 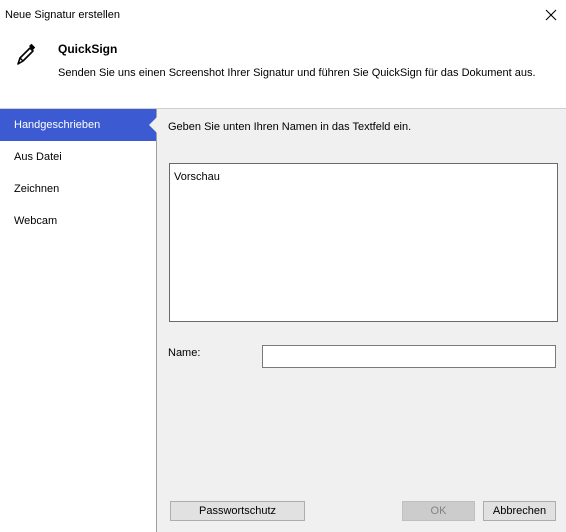 What do you see at coordinates (283, 15) in the screenshot?
I see `title-bar: Neue Signatur erstellen` at bounding box center [283, 15].